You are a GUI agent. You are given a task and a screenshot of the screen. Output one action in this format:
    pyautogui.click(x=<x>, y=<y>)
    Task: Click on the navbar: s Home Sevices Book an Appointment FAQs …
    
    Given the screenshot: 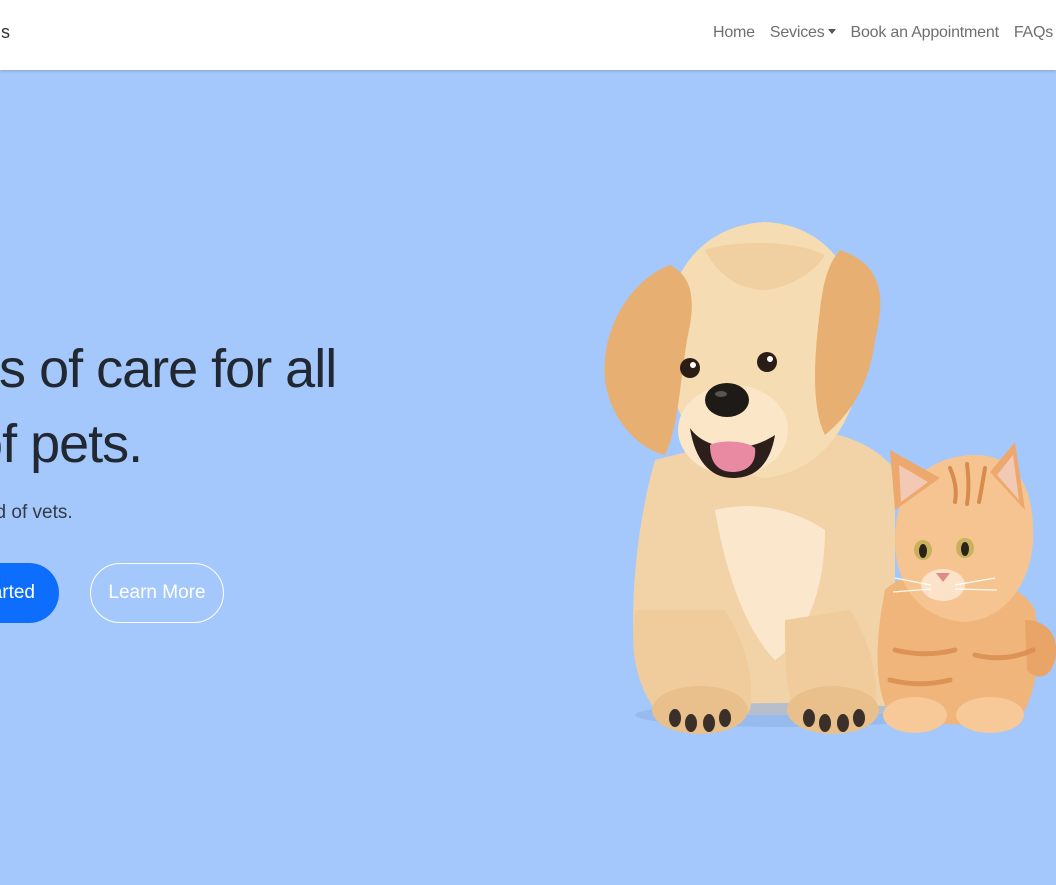 What is the action you would take?
    pyautogui.click(x=528, y=35)
    